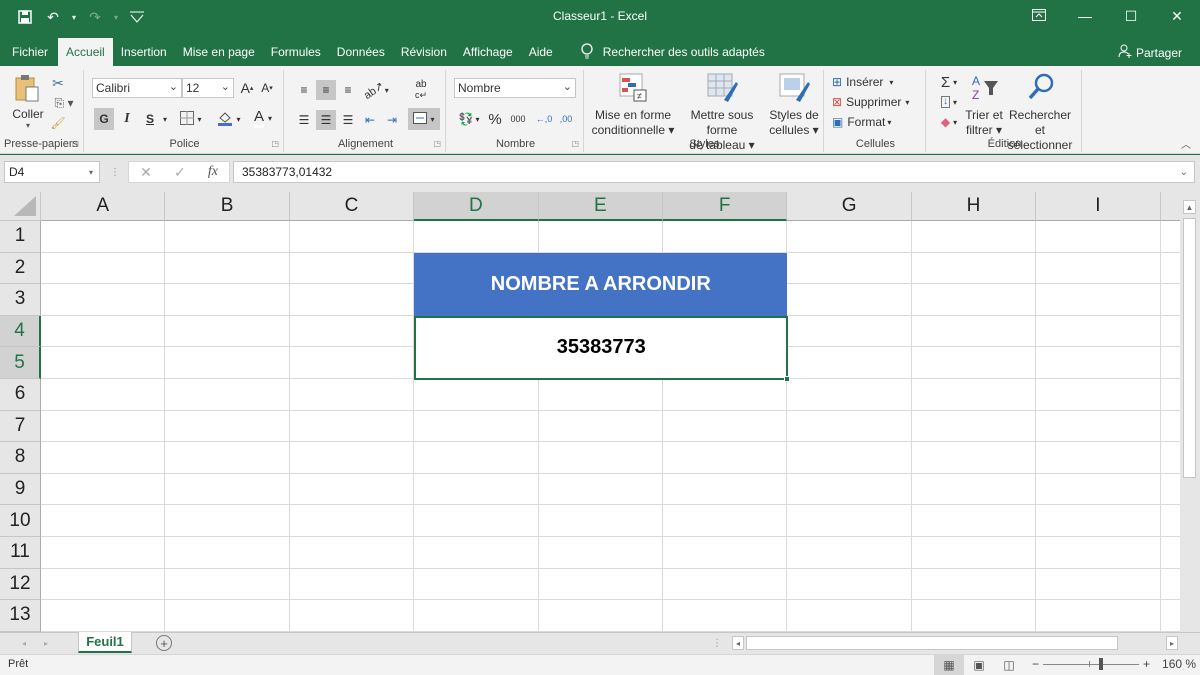  I want to click on cell-E10, so click(600, 521).